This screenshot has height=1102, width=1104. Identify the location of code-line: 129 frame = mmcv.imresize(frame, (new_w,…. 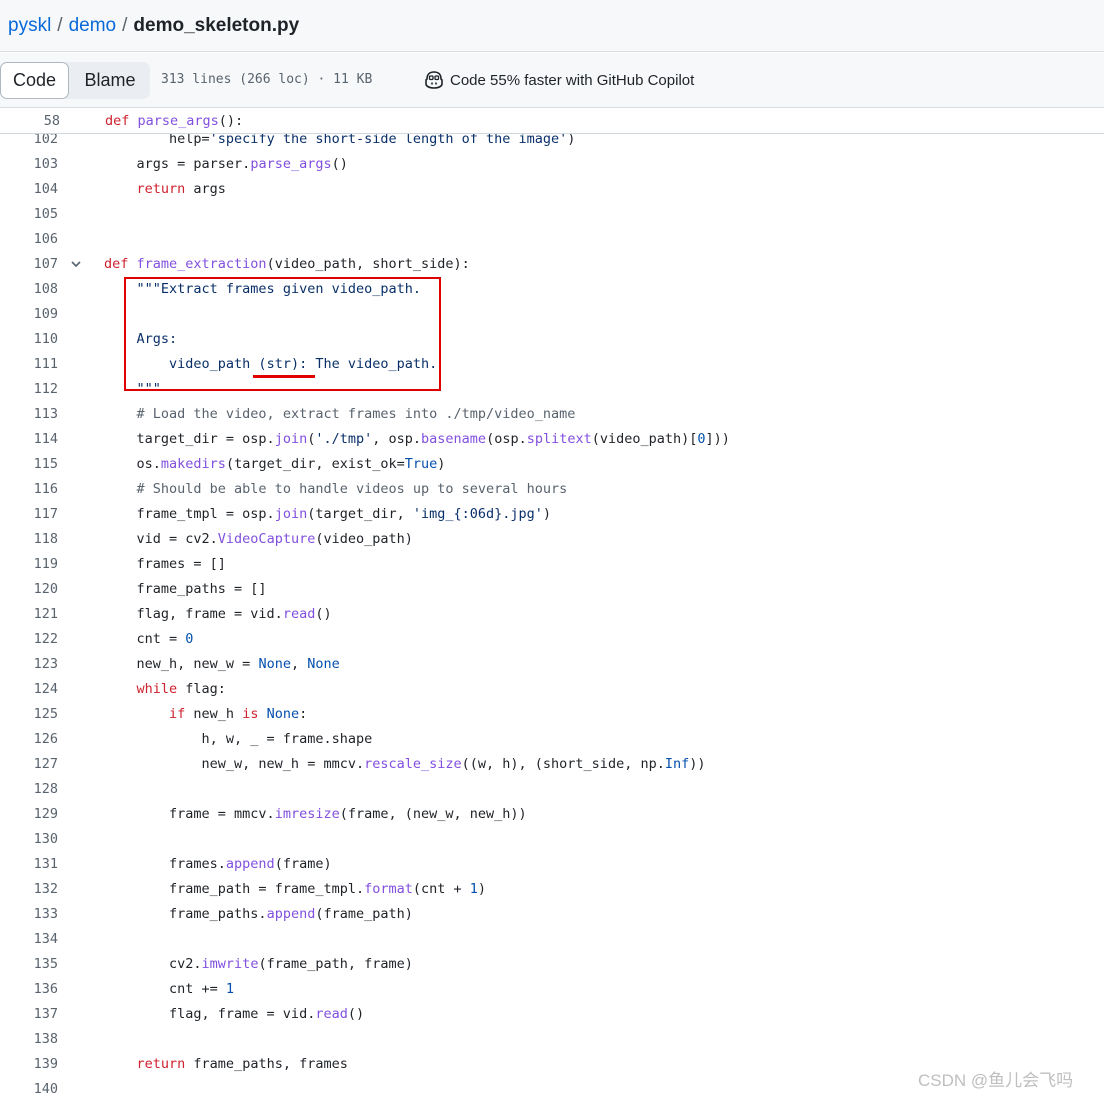
(552, 814).